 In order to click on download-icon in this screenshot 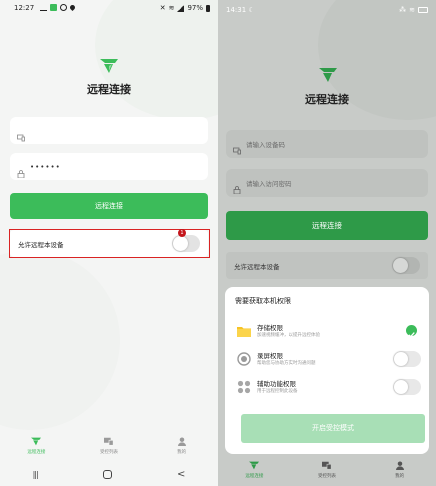, I will do `click(43, 7)`.